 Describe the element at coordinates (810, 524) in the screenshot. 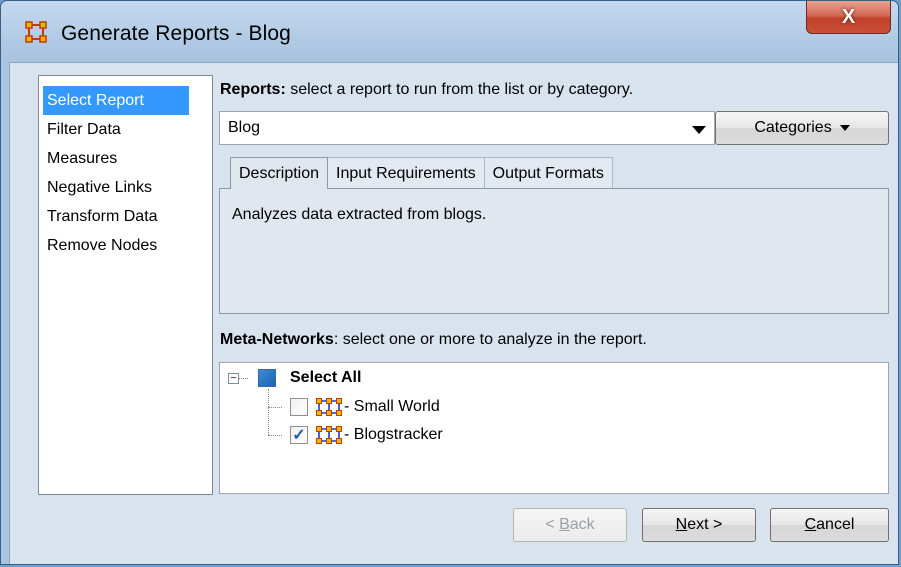

I see `cancel-accel: C` at that location.